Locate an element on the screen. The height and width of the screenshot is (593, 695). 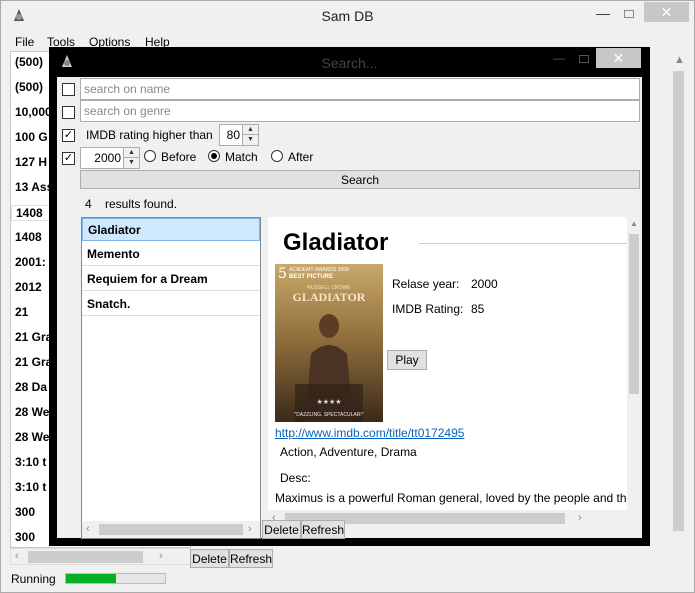
status-bar: Running is located at coordinates (347, 580).